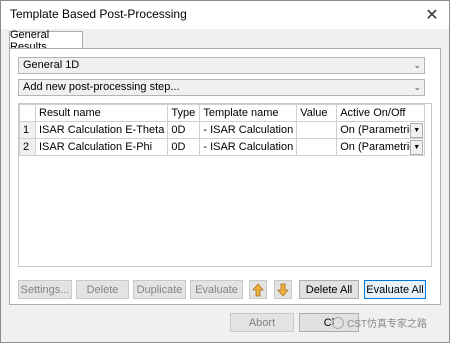 The height and width of the screenshot is (343, 450). Describe the element at coordinates (262, 322) in the screenshot. I see `abort-button: Abort` at that location.